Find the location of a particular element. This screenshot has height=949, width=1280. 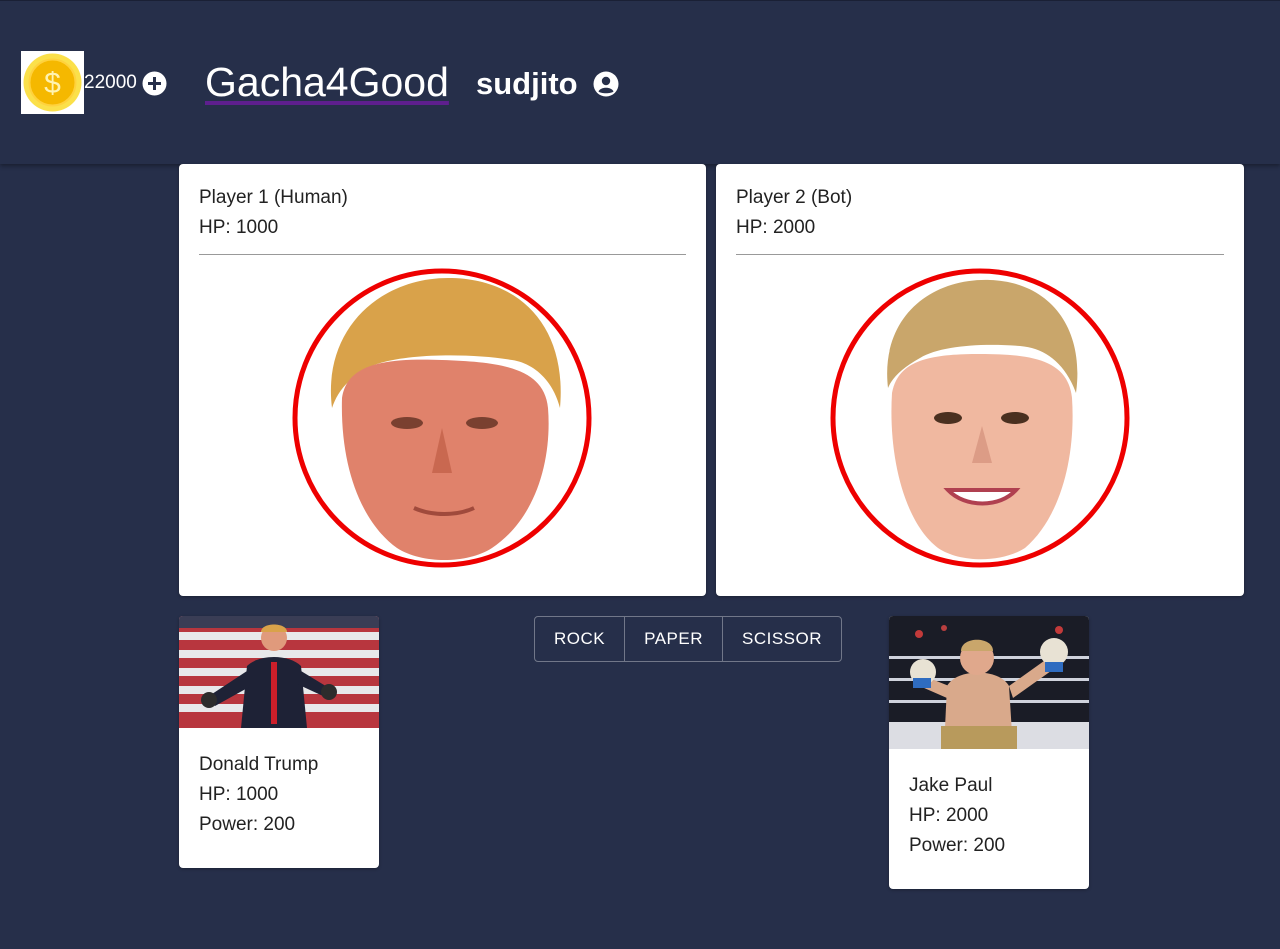

character-hp: HP: 2000 is located at coordinates (949, 815).